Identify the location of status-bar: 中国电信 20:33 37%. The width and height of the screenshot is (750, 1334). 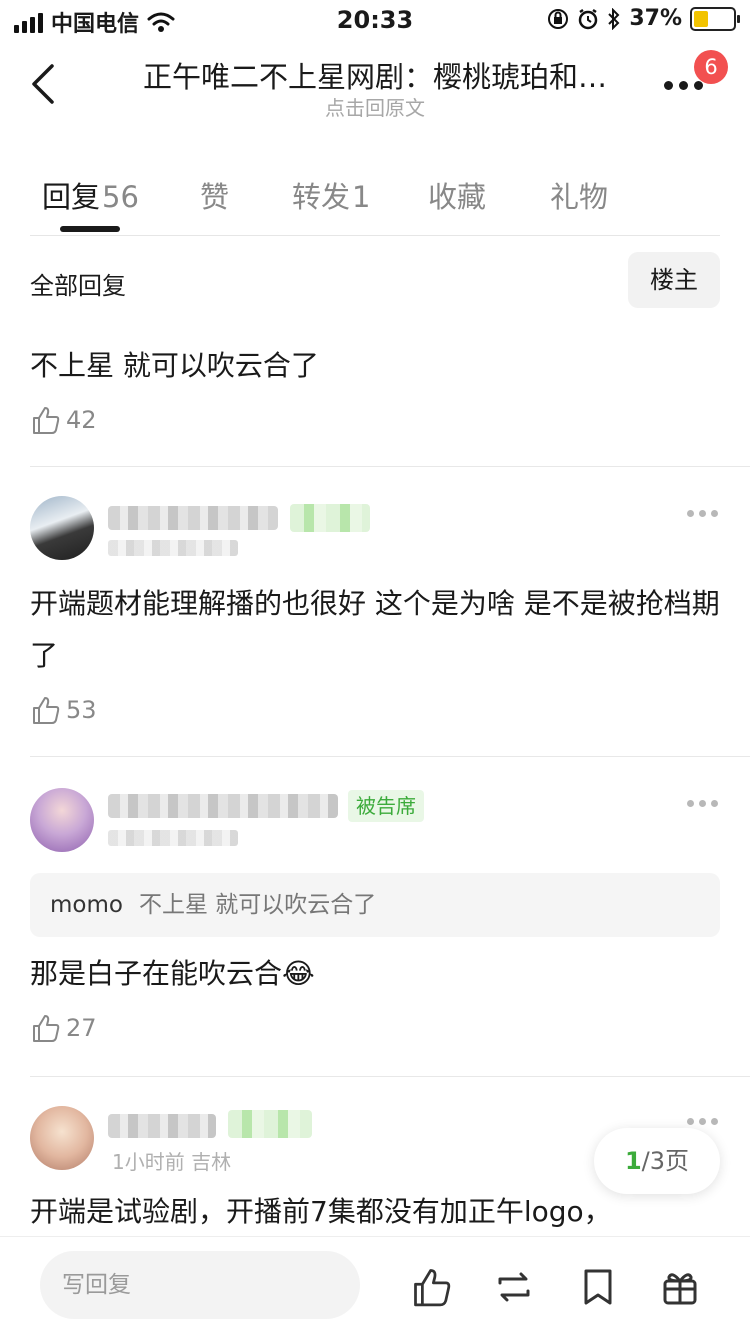
(375, 21).